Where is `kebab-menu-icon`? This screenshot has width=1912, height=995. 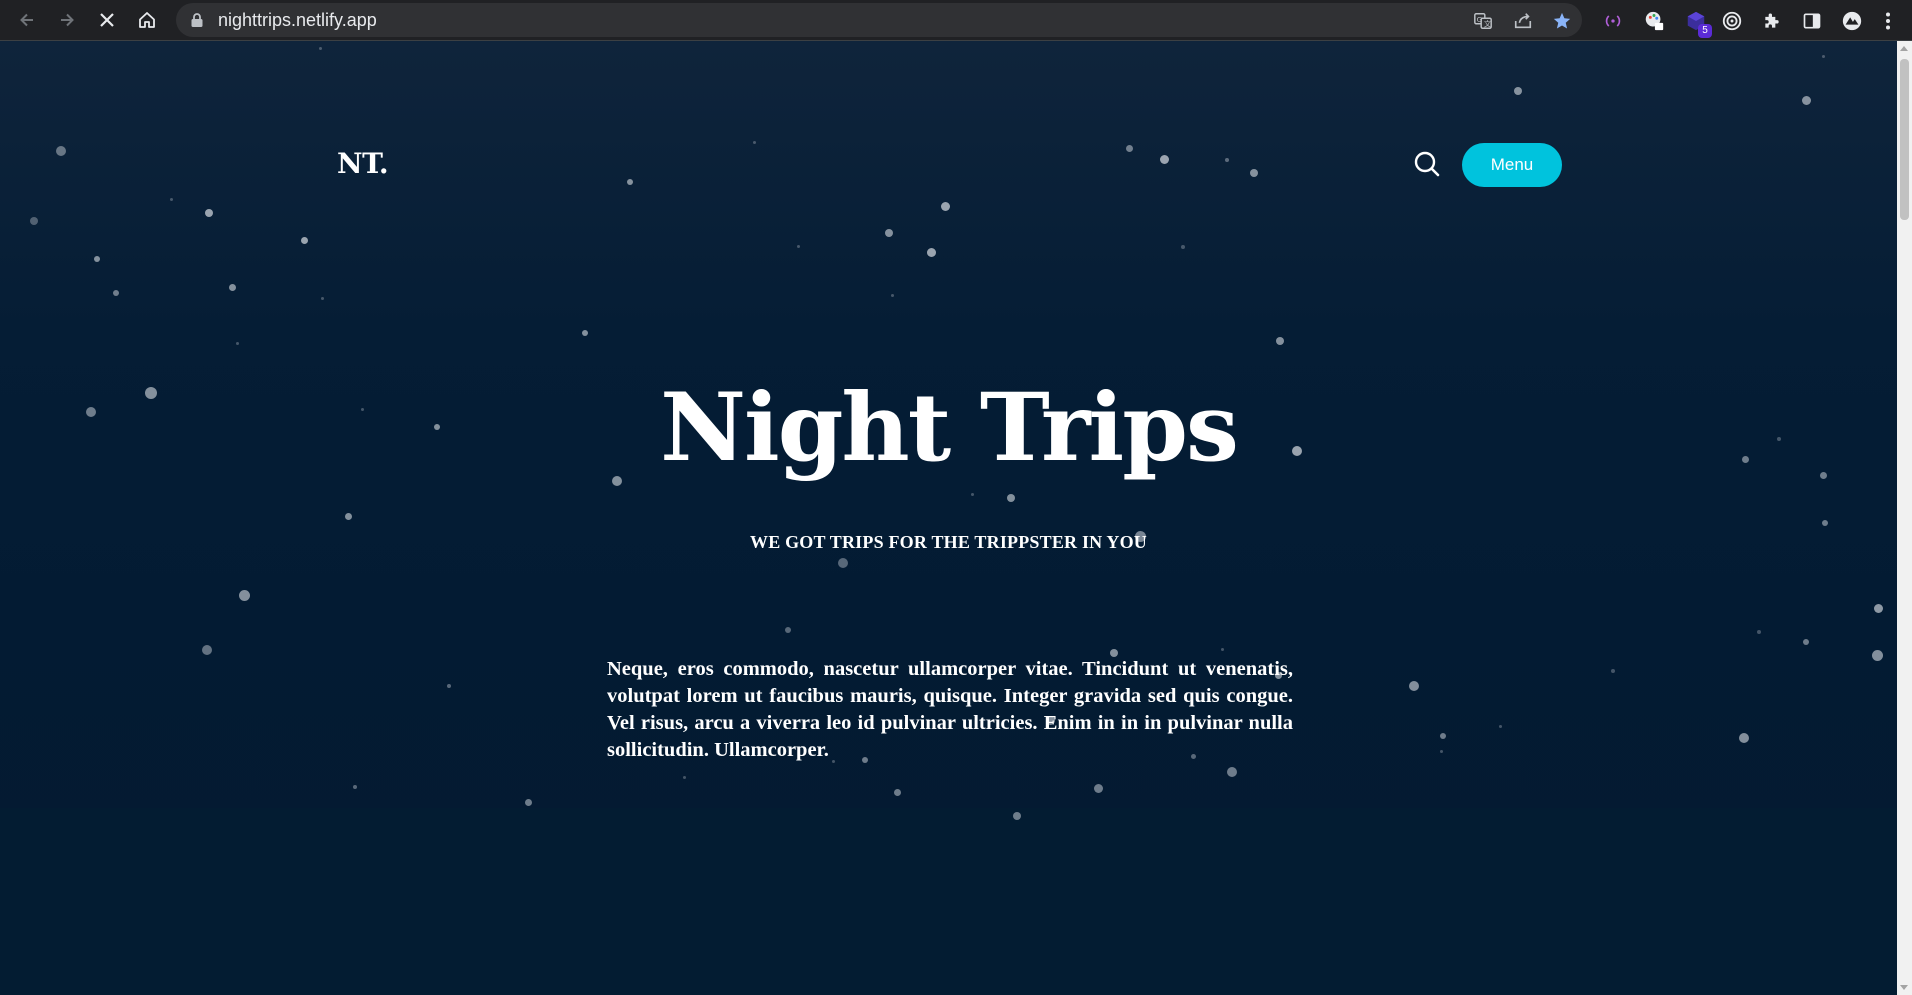 kebab-menu-icon is located at coordinates (1888, 21).